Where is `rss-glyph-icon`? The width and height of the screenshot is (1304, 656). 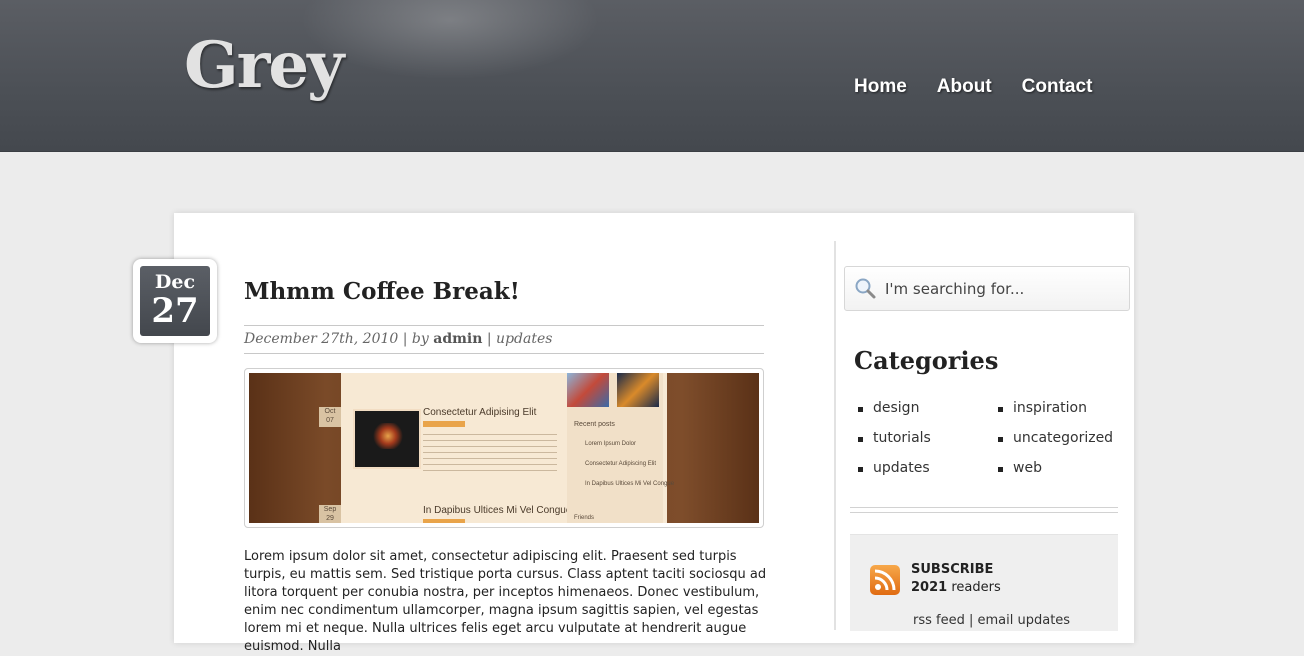 rss-glyph-icon is located at coordinates (885, 580).